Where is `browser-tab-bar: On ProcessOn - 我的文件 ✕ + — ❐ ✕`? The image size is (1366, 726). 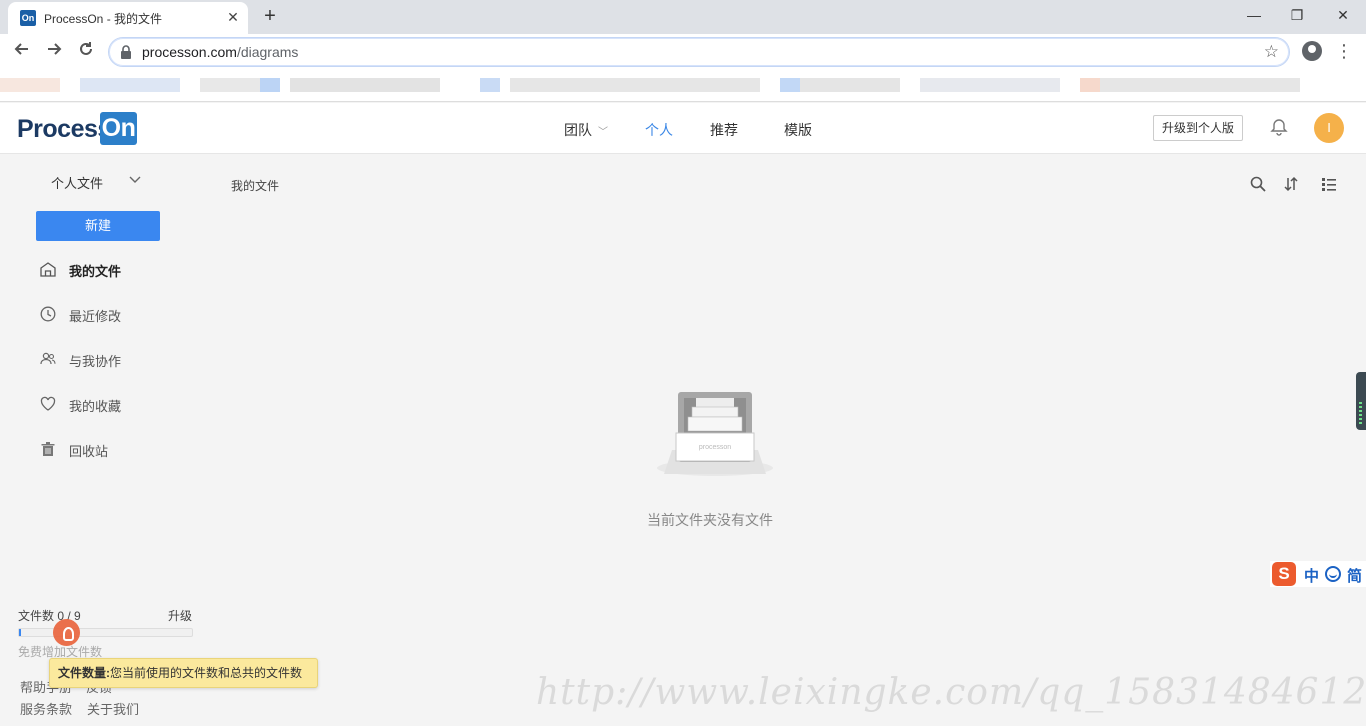
browser-tab-bar: On ProcessOn - 我的文件 ✕ + — ❐ ✕ is located at coordinates (683, 17).